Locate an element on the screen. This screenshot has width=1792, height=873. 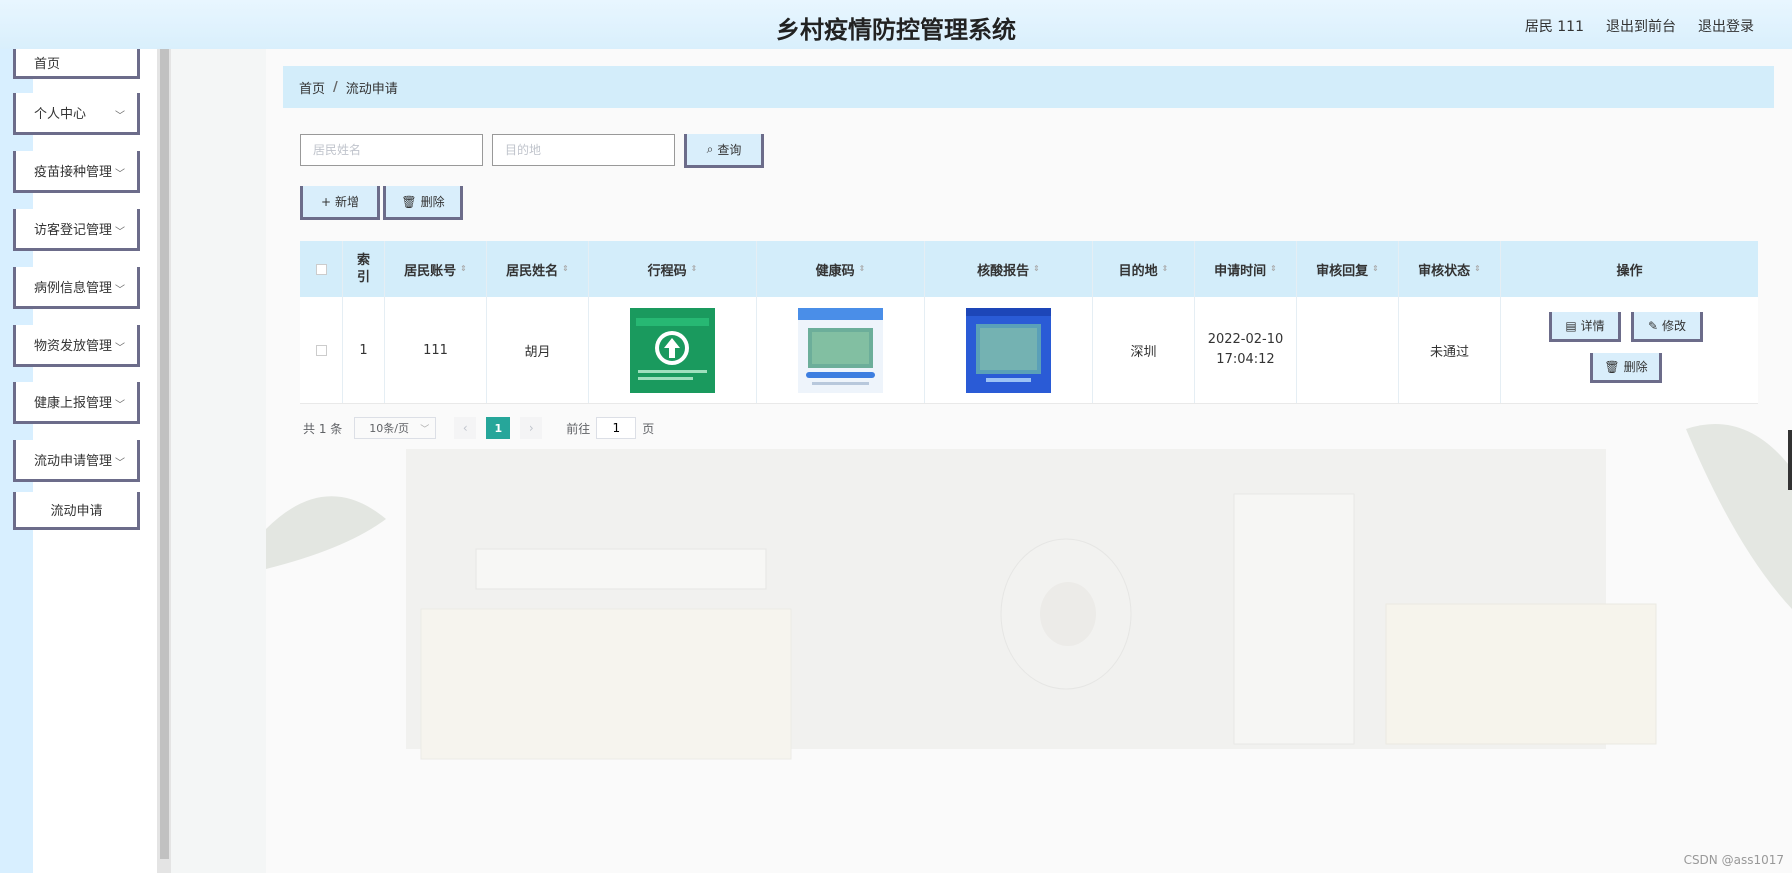
header-itinerary-code: 行程码 ⇕ is located at coordinates (673, 269).